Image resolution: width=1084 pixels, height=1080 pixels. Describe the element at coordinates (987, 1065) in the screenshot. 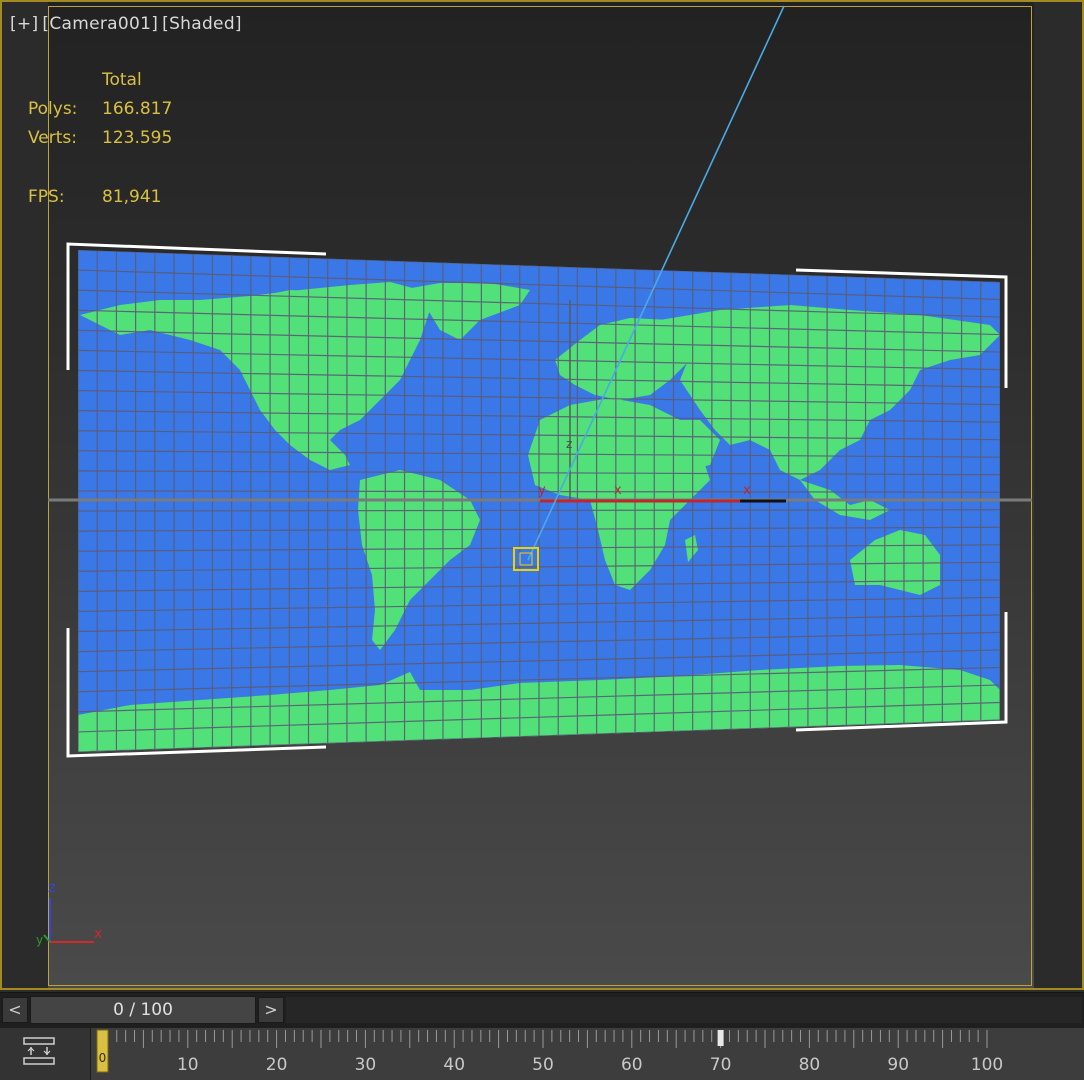

I see `track-tick-label: 100` at that location.